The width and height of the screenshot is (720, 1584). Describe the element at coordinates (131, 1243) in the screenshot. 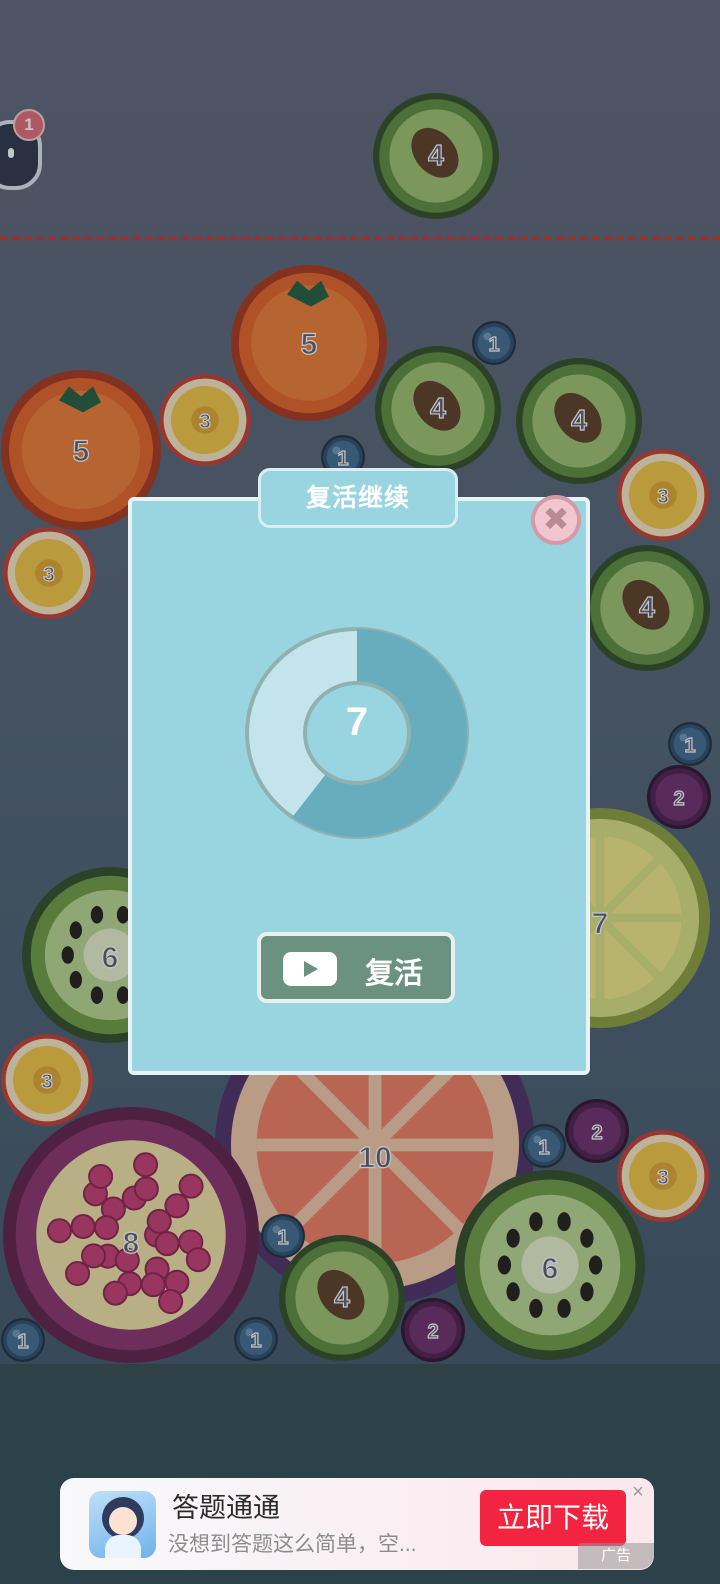

I see `fruit-level: 8` at that location.